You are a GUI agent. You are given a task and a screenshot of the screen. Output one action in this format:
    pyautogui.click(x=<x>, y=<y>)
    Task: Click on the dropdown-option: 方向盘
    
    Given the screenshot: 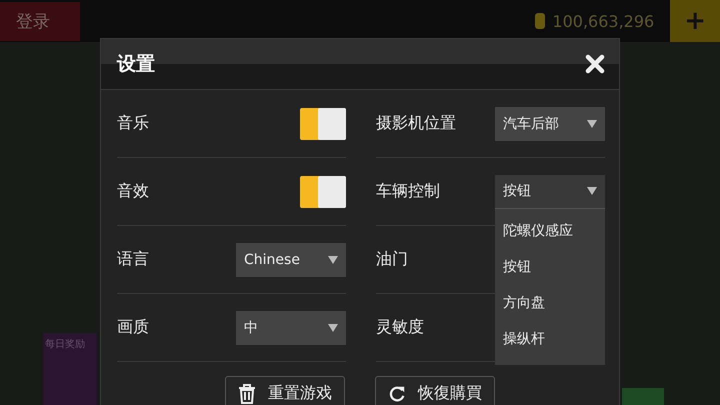 What is the action you would take?
    pyautogui.click(x=550, y=302)
    